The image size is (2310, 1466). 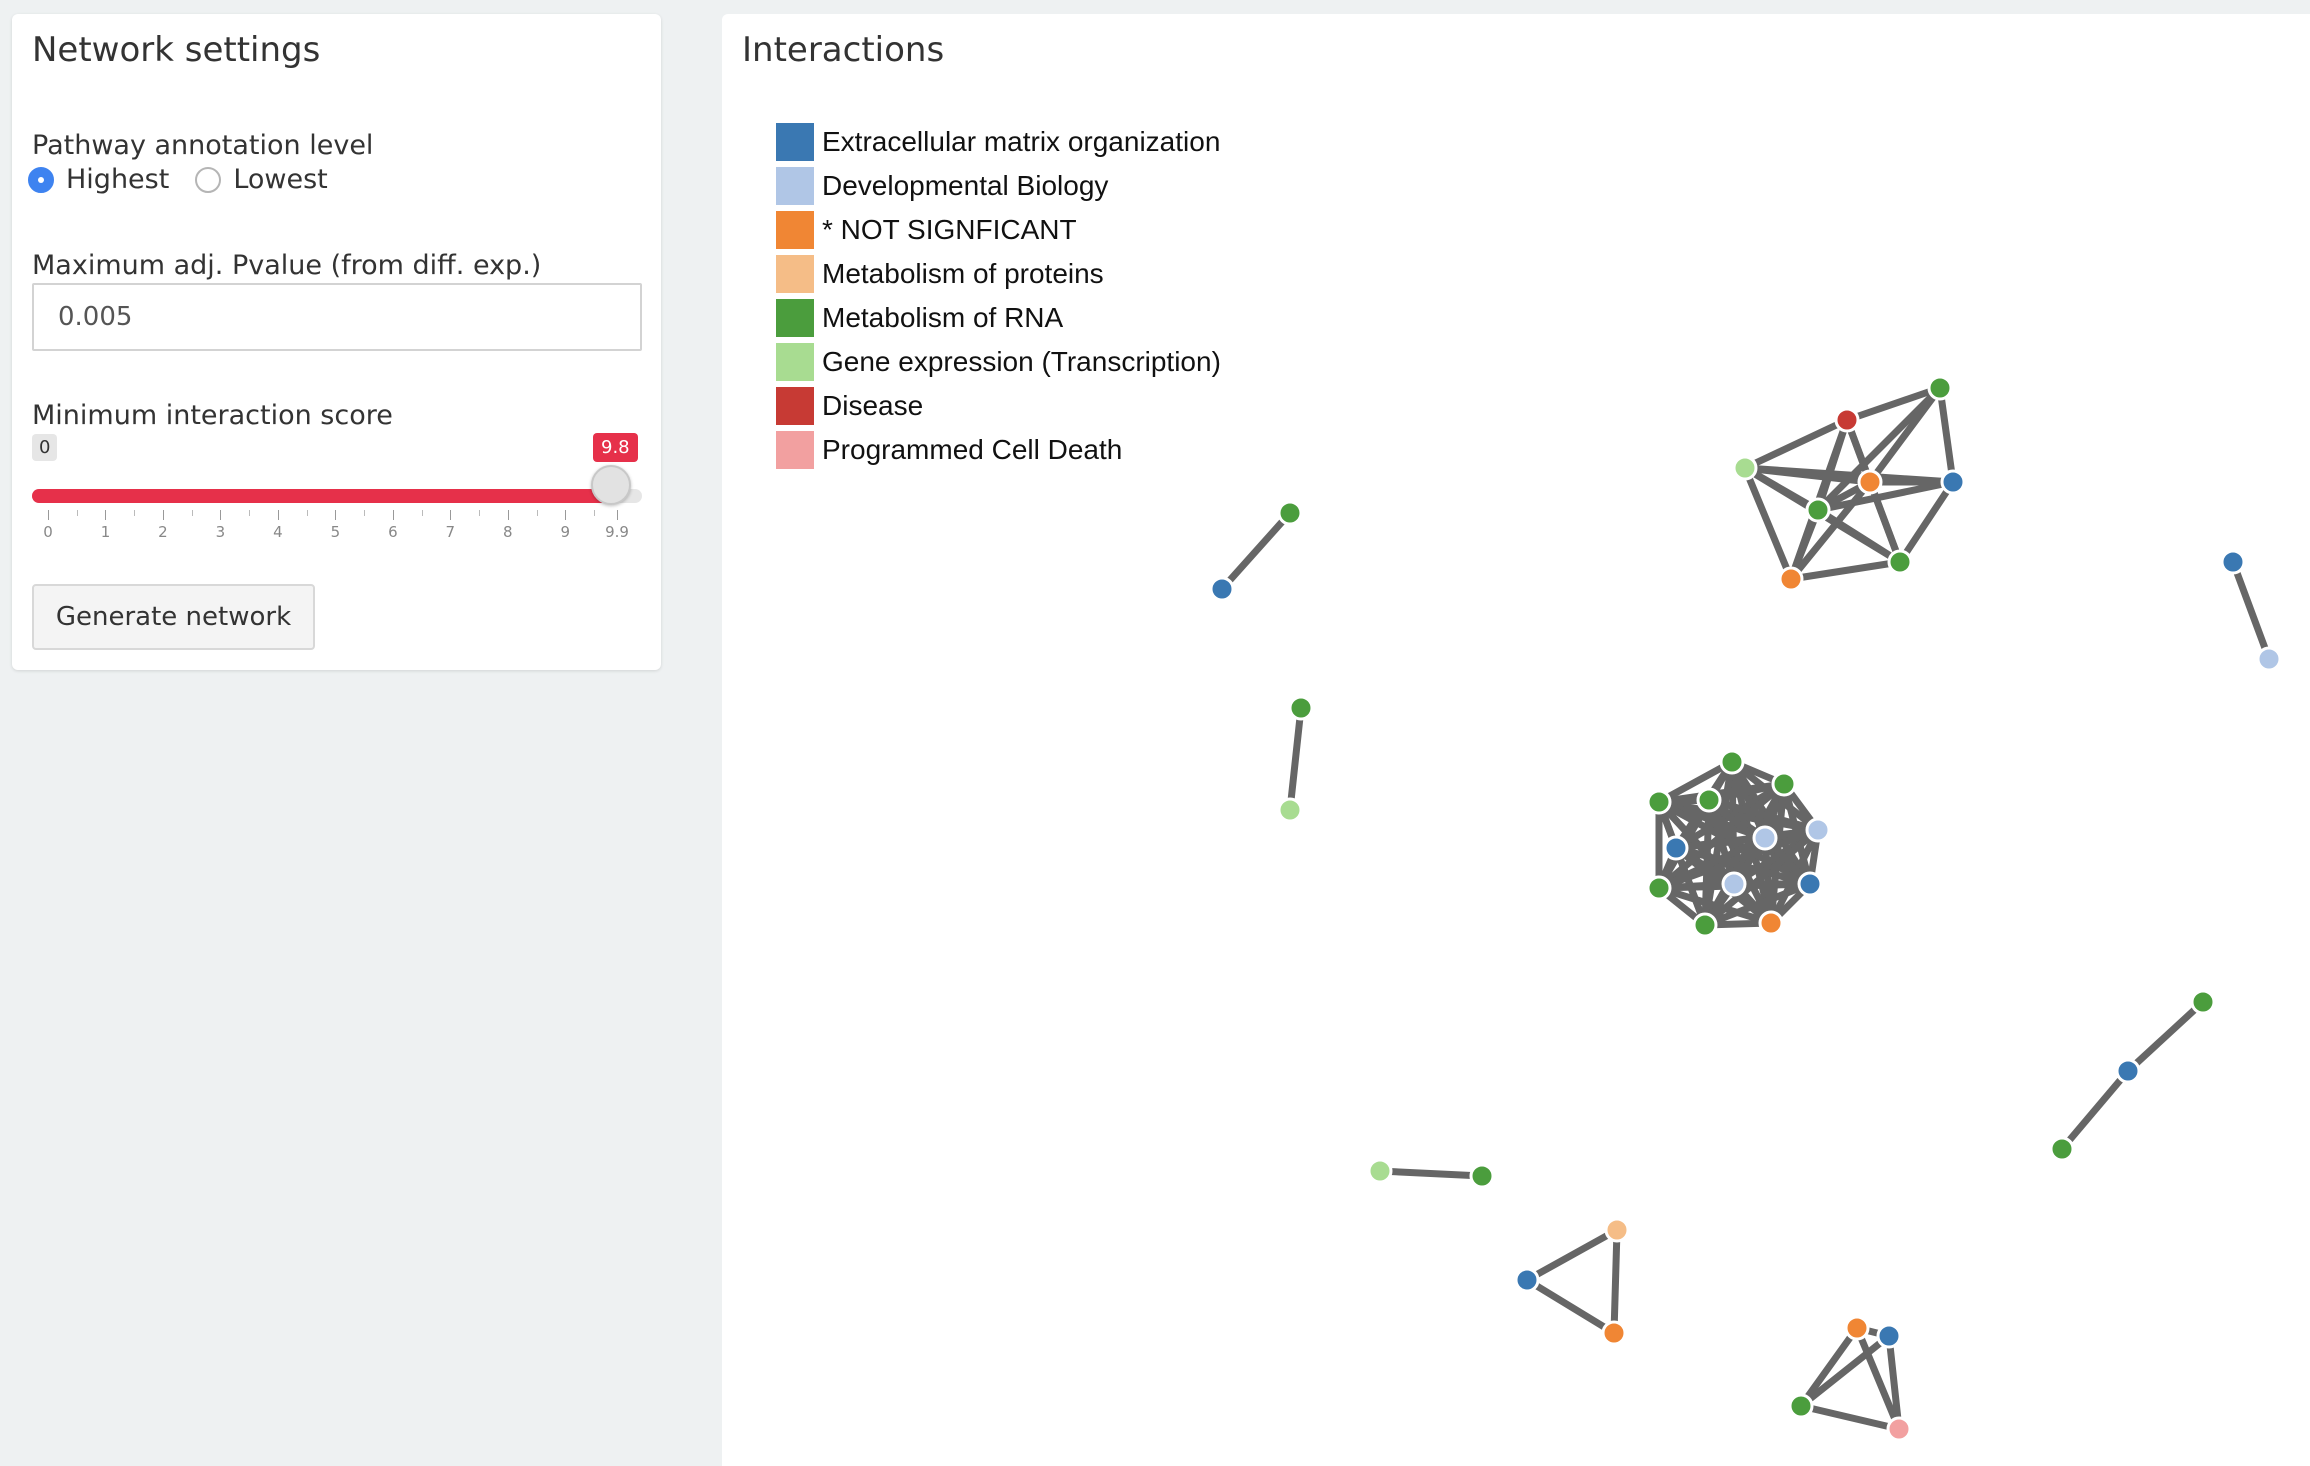 What do you see at coordinates (98, 179) in the screenshot?
I see `radio-highest: Highest` at bounding box center [98, 179].